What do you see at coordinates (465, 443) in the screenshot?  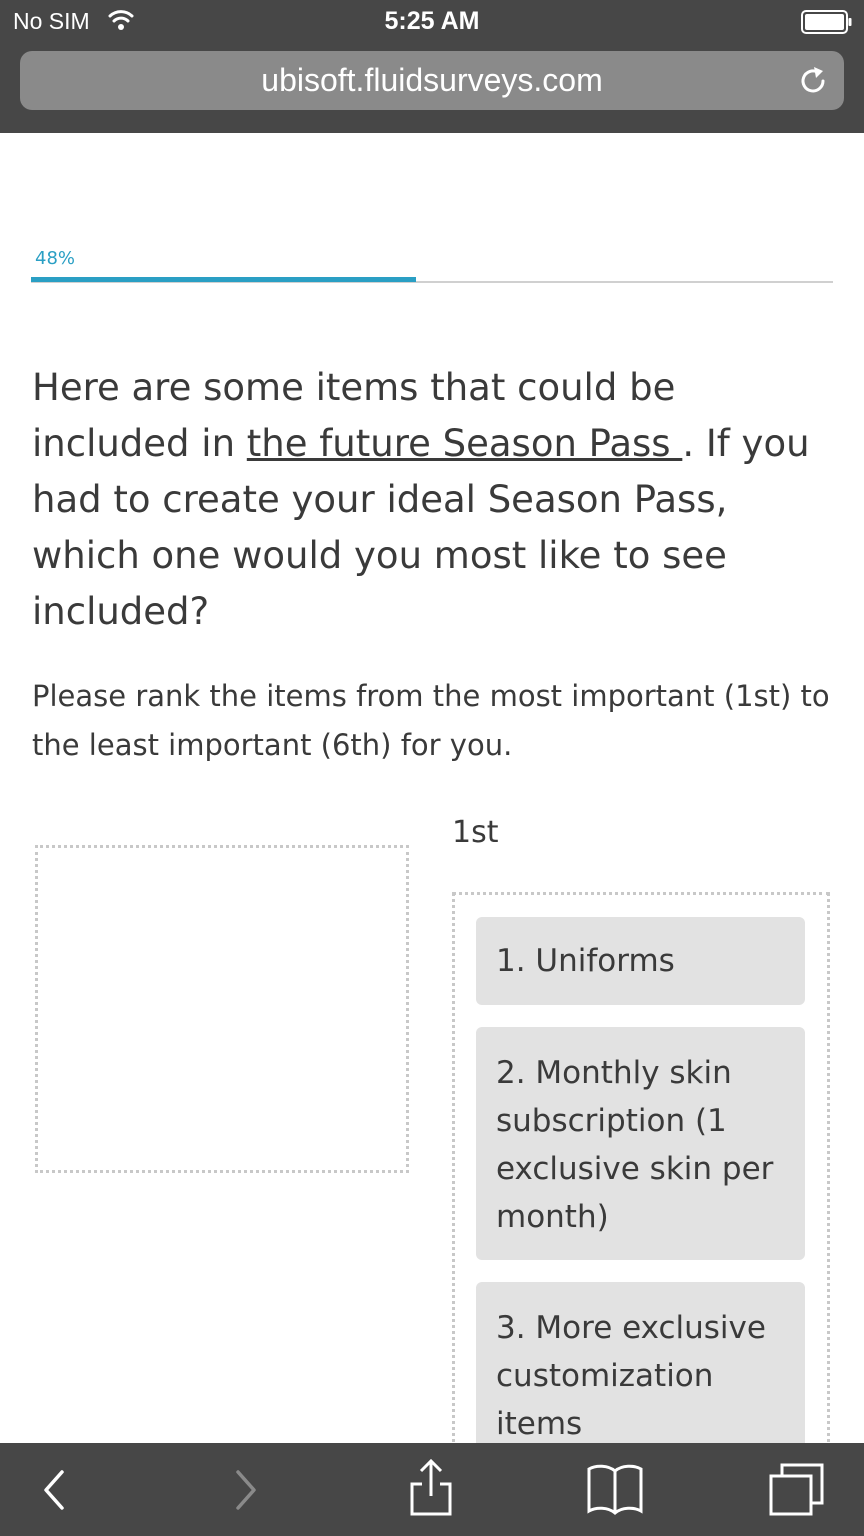 I see `season-pass-link: the future Season Pass` at bounding box center [465, 443].